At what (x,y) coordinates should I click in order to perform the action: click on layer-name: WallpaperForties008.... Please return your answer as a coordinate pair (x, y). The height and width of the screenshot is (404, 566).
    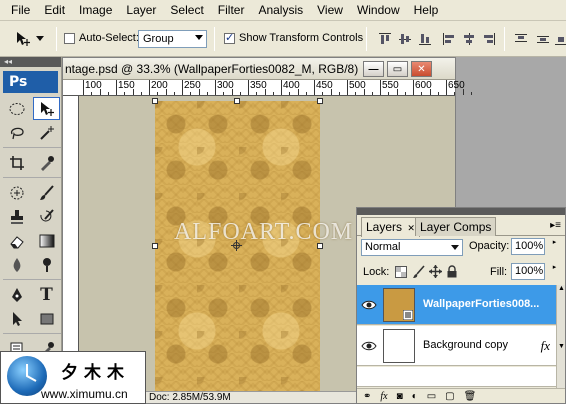
    Looking at the image, I should click on (481, 304).